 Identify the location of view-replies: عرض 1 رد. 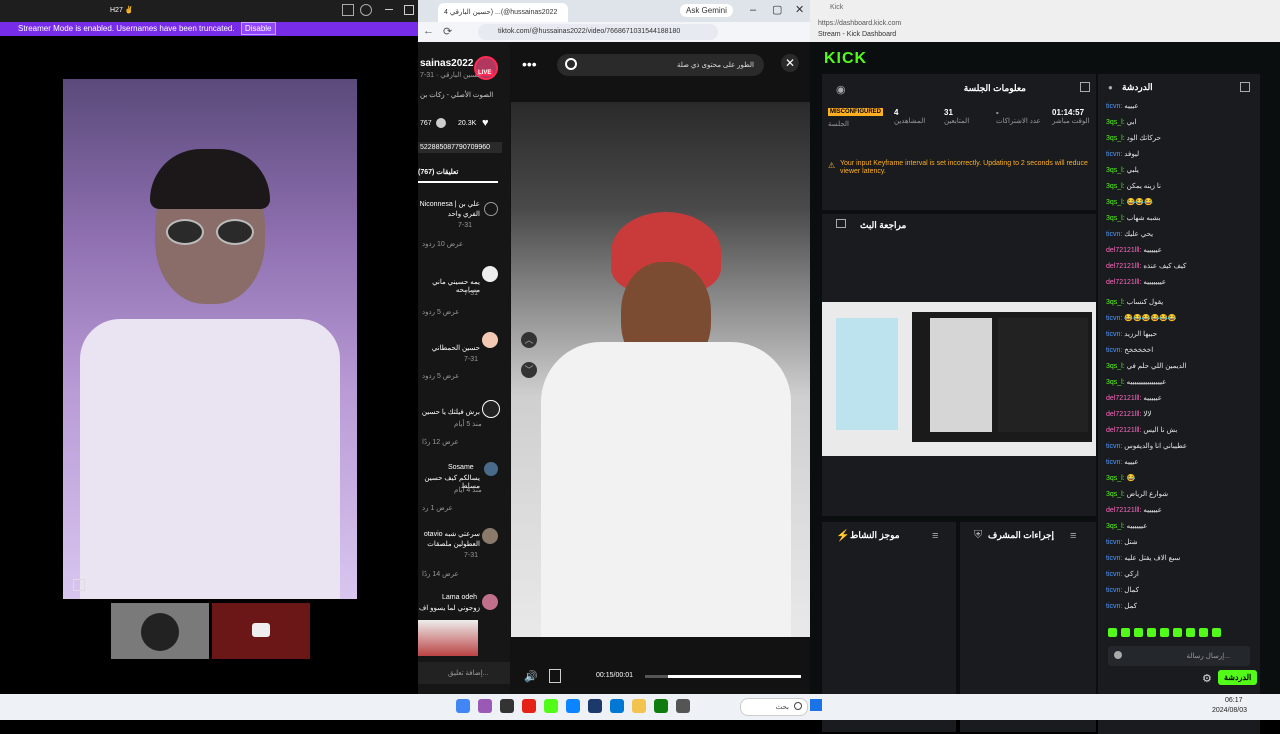
(437, 508).